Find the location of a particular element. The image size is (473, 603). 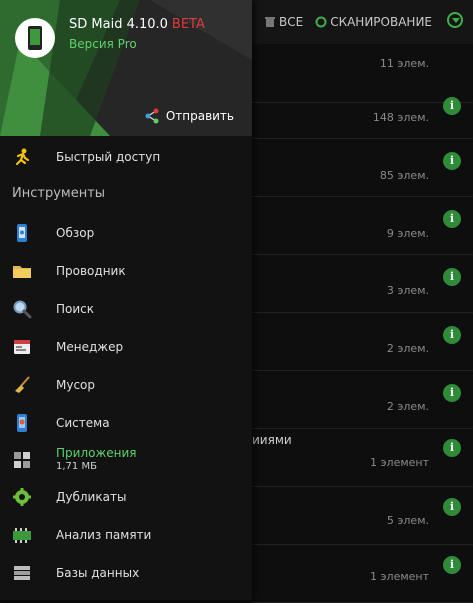

database-icon is located at coordinates (22, 573).